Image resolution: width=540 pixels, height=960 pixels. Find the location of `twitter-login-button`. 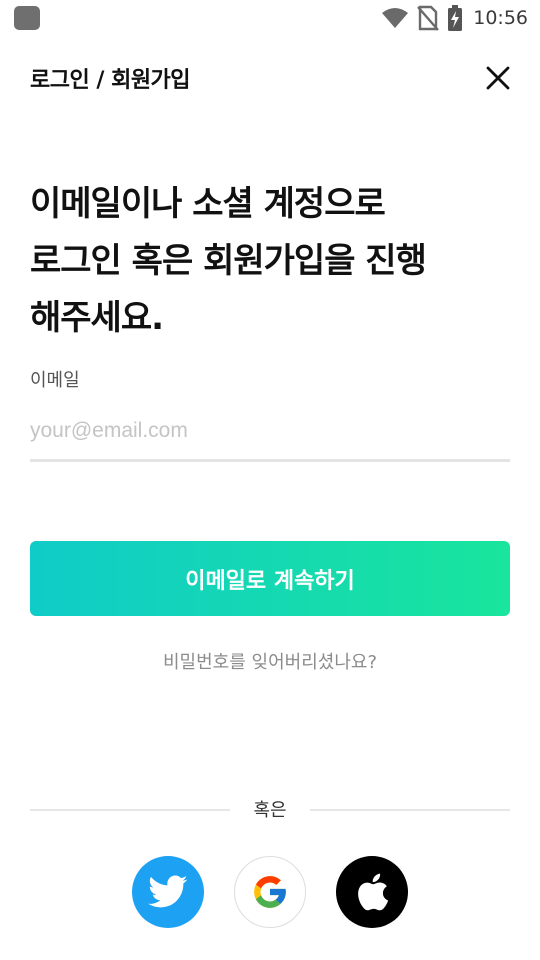

twitter-login-button is located at coordinates (168, 892).